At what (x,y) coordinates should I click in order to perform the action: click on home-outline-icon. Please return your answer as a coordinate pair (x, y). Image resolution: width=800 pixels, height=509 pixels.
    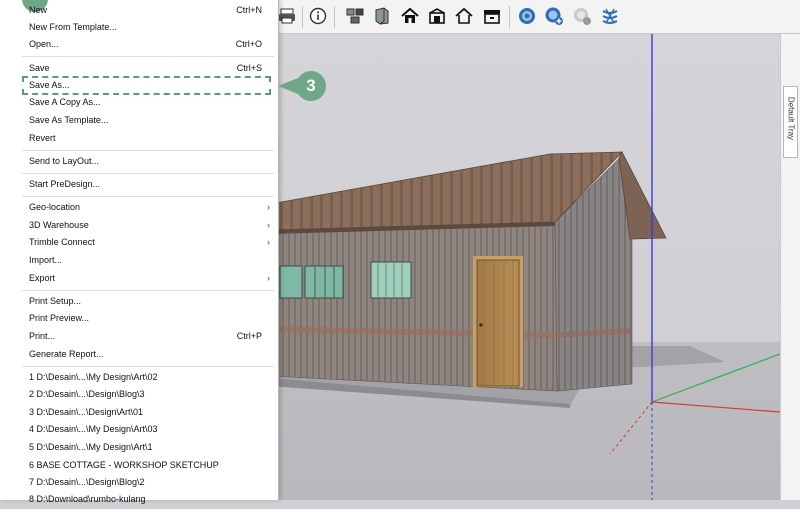
    Looking at the image, I should click on (464, 16).